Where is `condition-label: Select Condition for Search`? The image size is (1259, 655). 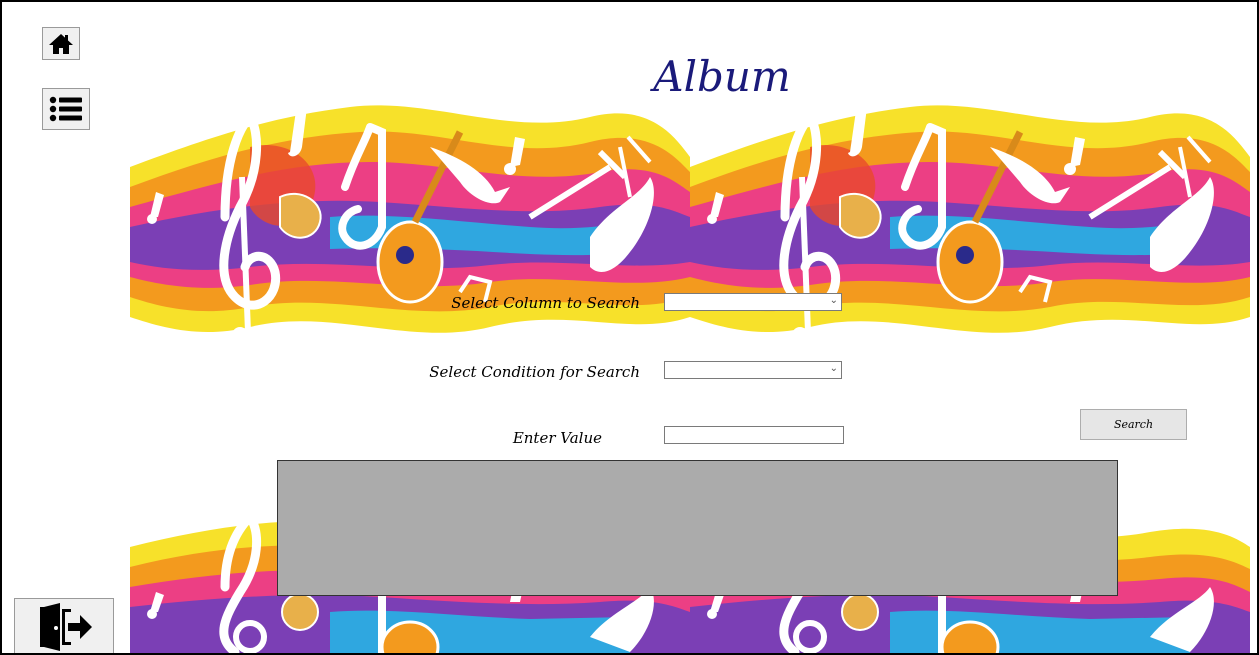
condition-label: Select Condition for Search is located at coordinates (534, 372).